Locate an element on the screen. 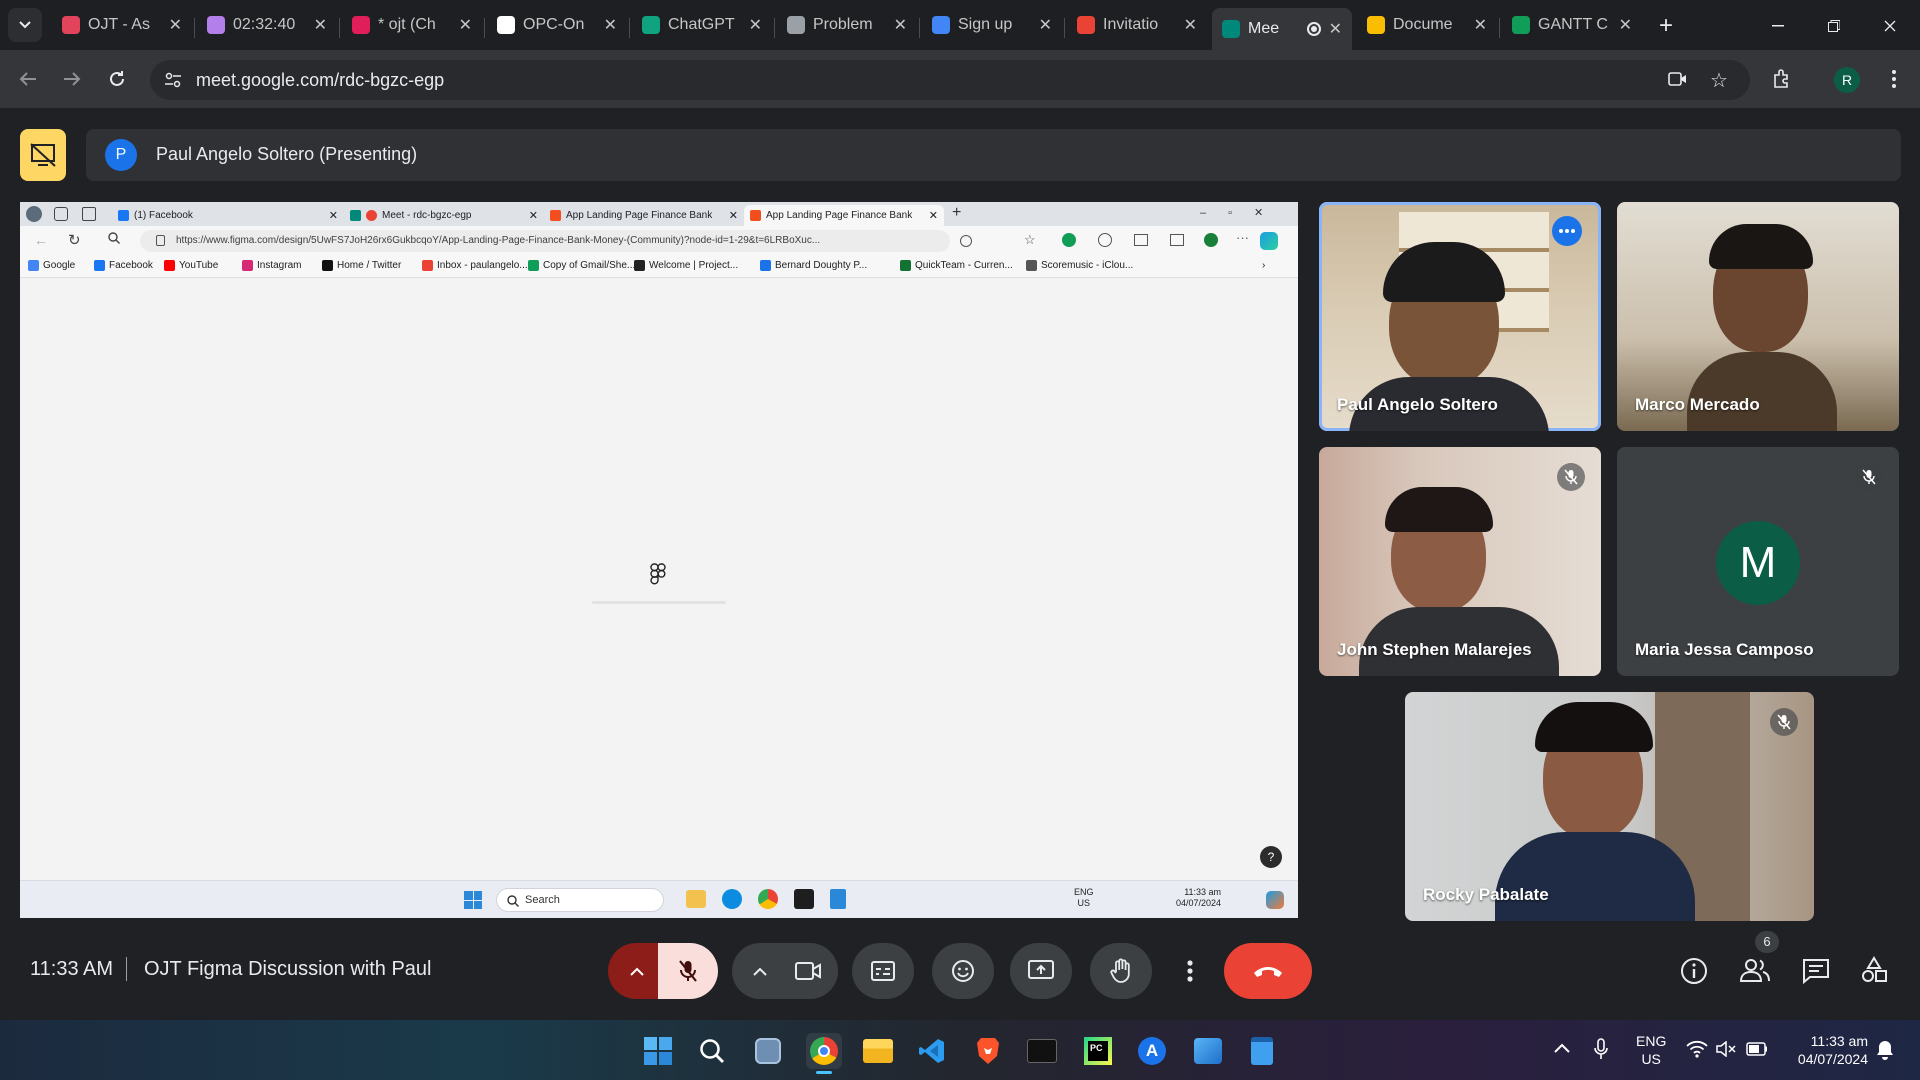 This screenshot has width=1920, height=1080. new-tab-button: + is located at coordinates (1666, 26).